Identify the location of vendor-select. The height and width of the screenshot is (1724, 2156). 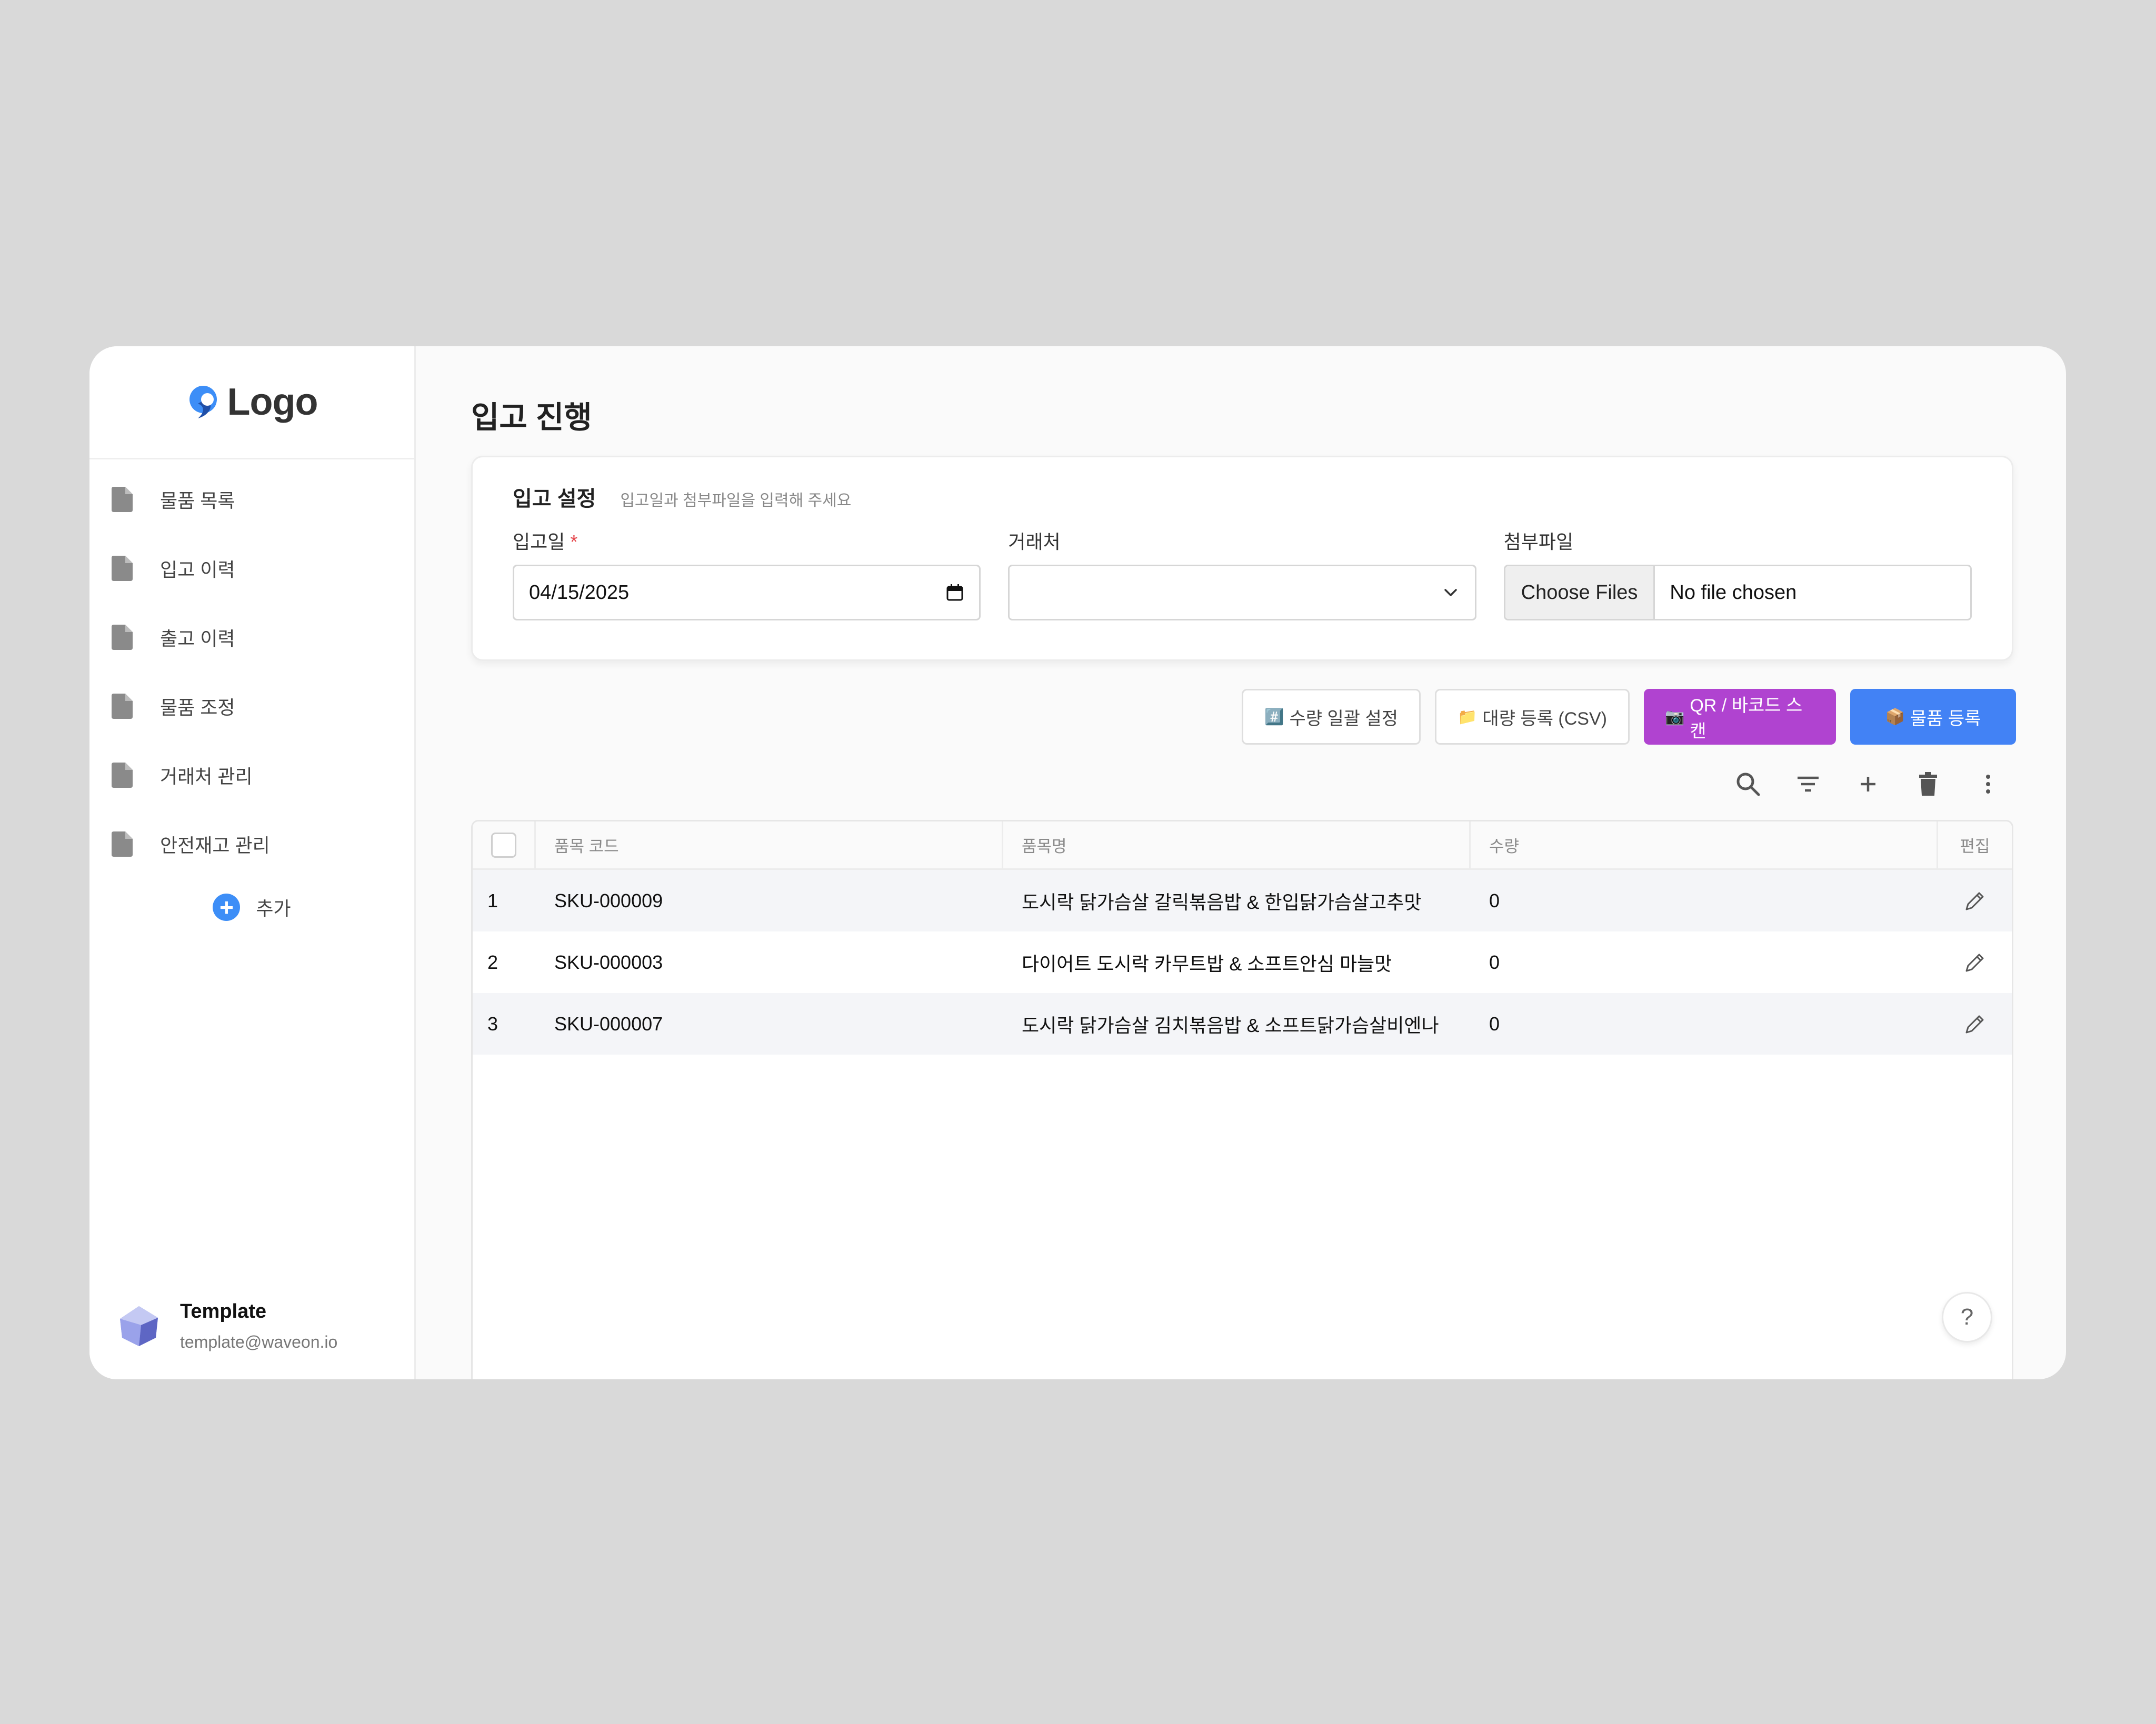
(1242, 592).